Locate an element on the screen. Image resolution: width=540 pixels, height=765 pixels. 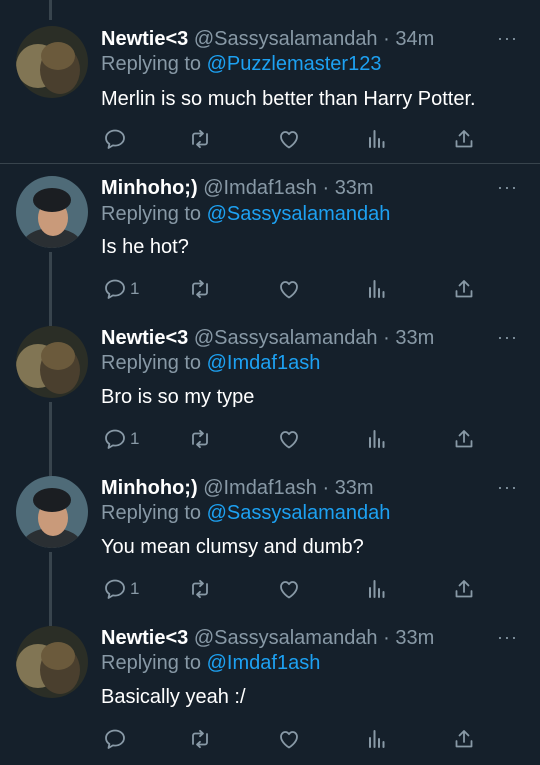
reply-count: 1 is located at coordinates (135, 588).